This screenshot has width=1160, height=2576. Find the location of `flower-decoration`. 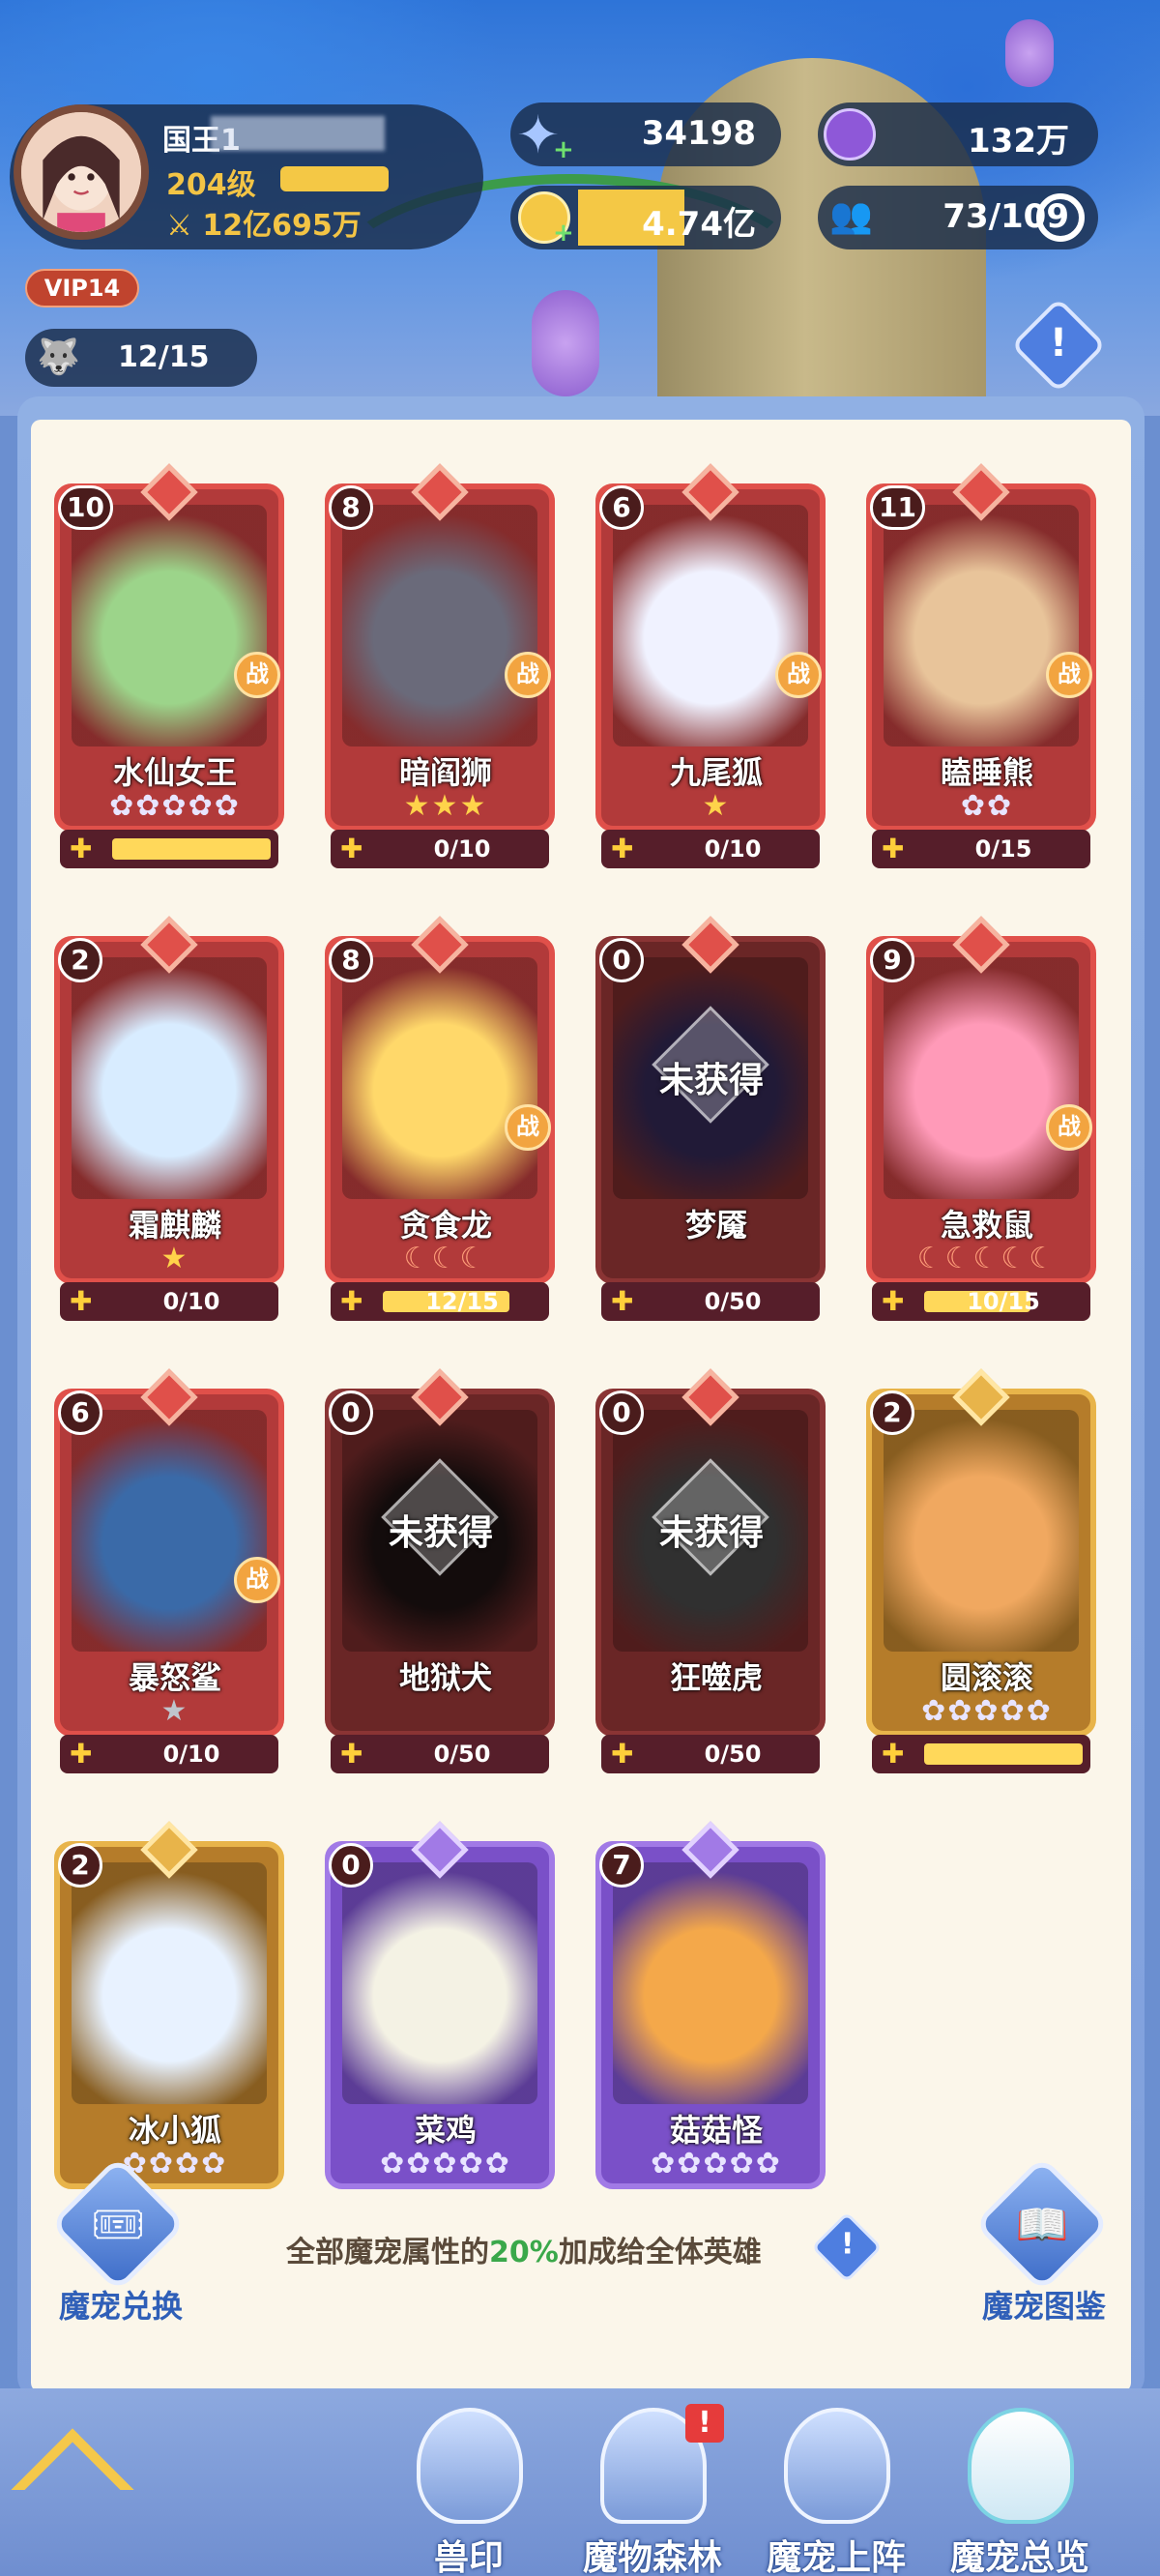

flower-decoration is located at coordinates (1029, 53).